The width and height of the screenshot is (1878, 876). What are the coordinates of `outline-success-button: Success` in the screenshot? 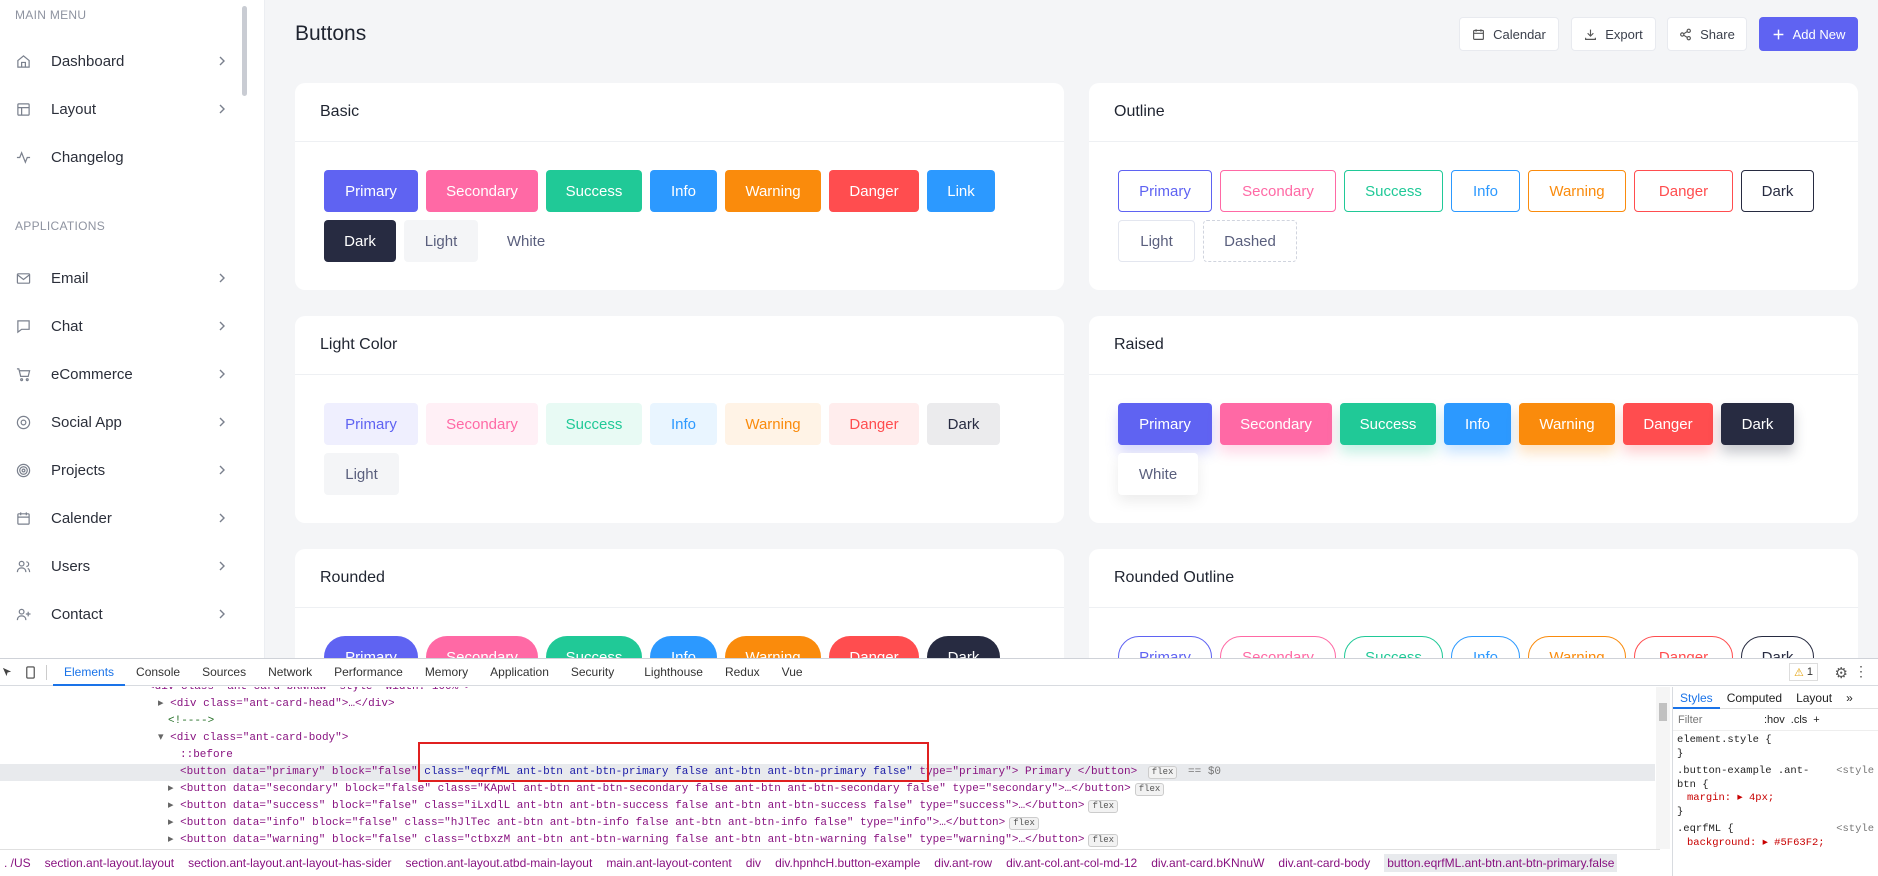 It's located at (1393, 191).